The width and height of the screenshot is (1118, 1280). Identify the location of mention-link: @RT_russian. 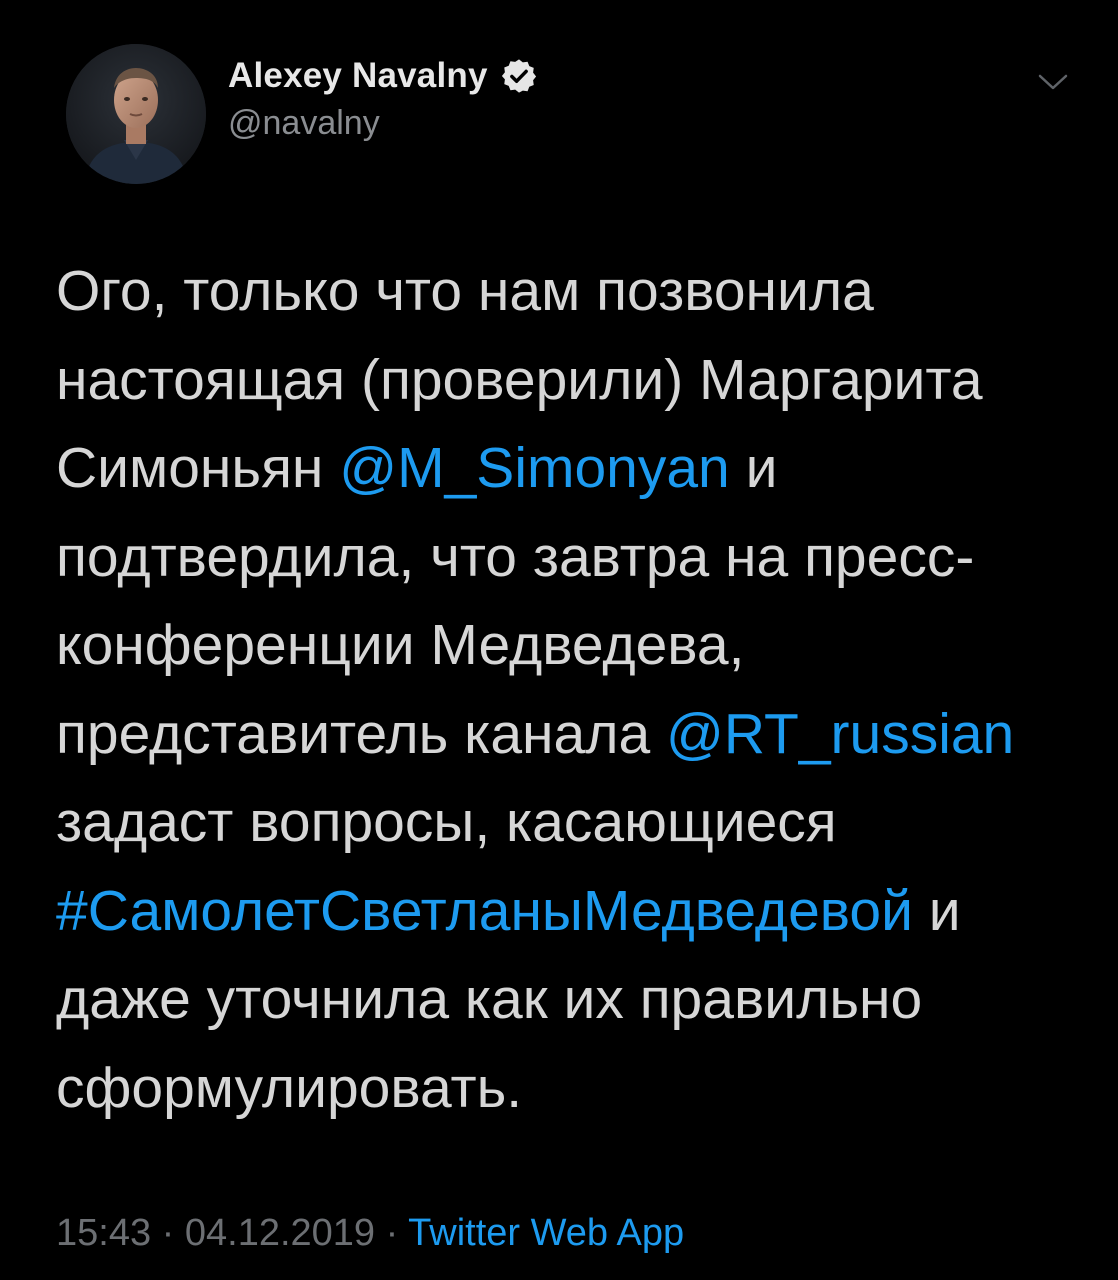
(840, 734).